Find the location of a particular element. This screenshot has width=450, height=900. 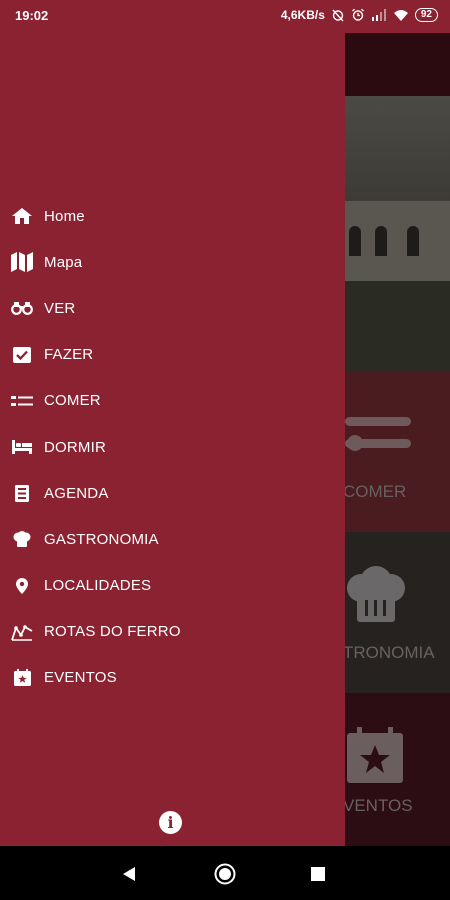

info-icon: i is located at coordinates (170, 822).